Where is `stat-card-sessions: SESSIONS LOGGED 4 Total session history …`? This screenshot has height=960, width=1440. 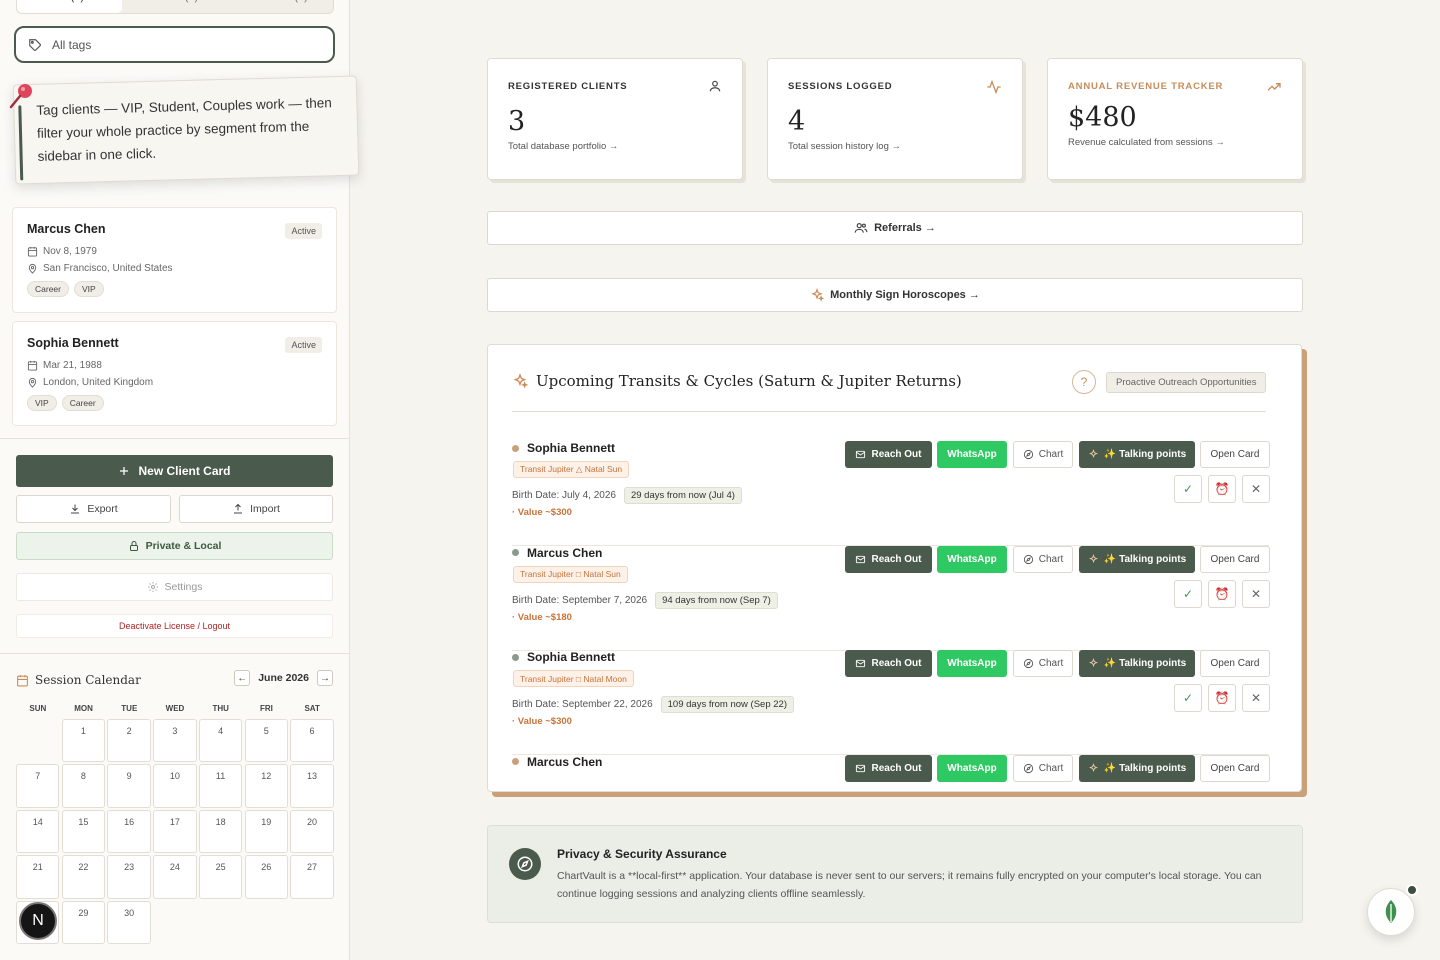
stat-card-sessions: SESSIONS LOGGED 4 Total session history … is located at coordinates (895, 119).